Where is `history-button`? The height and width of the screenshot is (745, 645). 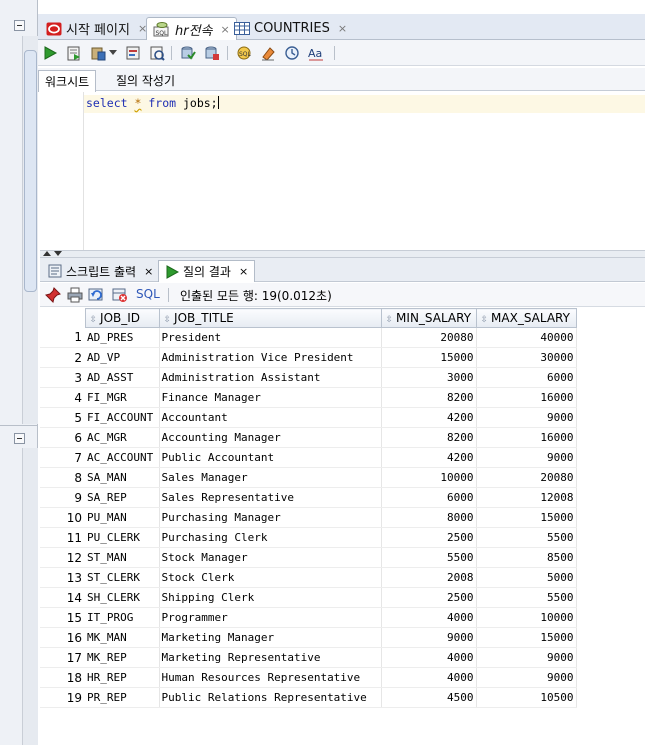
history-button is located at coordinates (292, 53).